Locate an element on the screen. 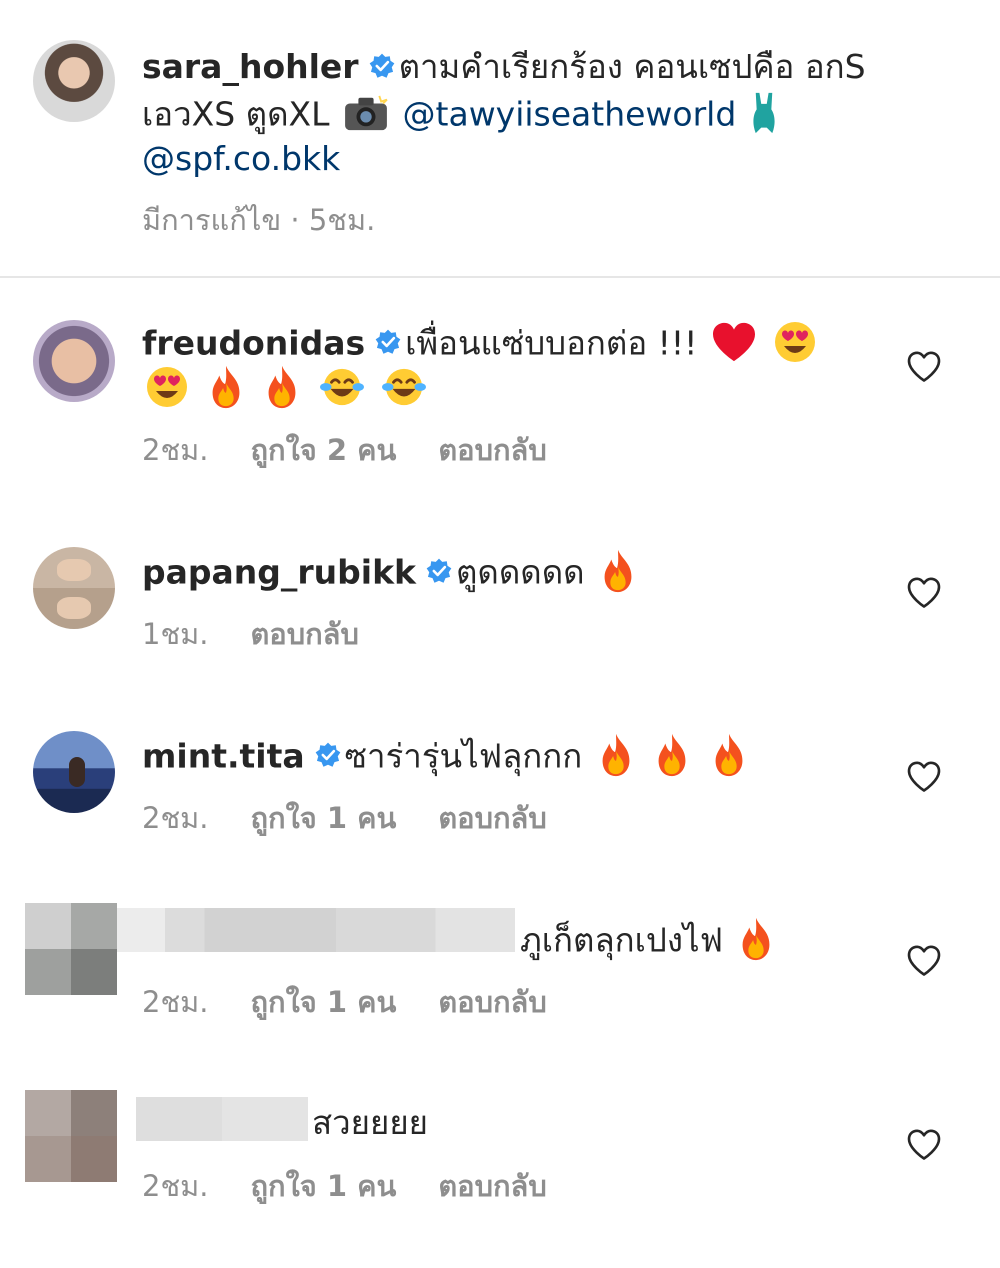 Image resolution: width=1000 pixels, height=1268 pixels. caption-line-3: @spf.co.bkk is located at coordinates (241, 159).